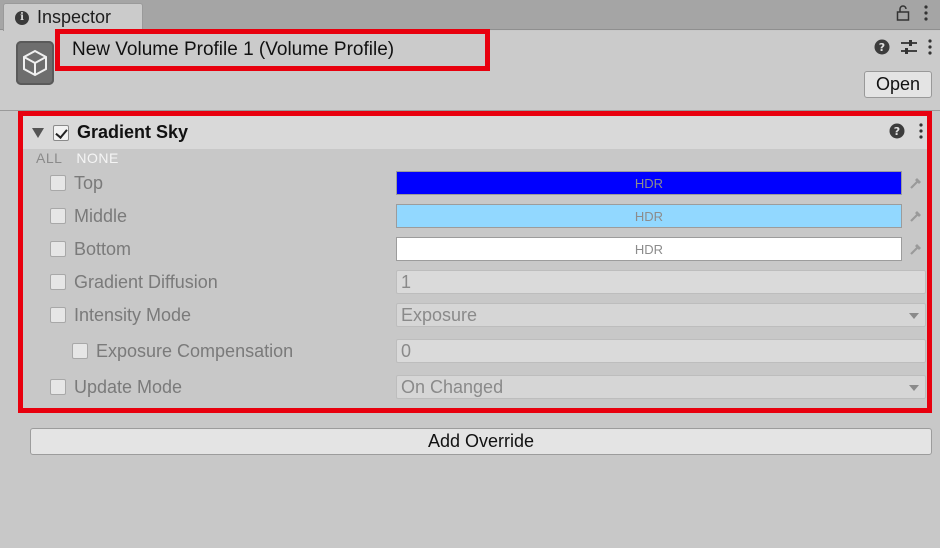 This screenshot has height=548, width=940. I want to click on intensity-mode-dropdown: Exposure, so click(661, 315).